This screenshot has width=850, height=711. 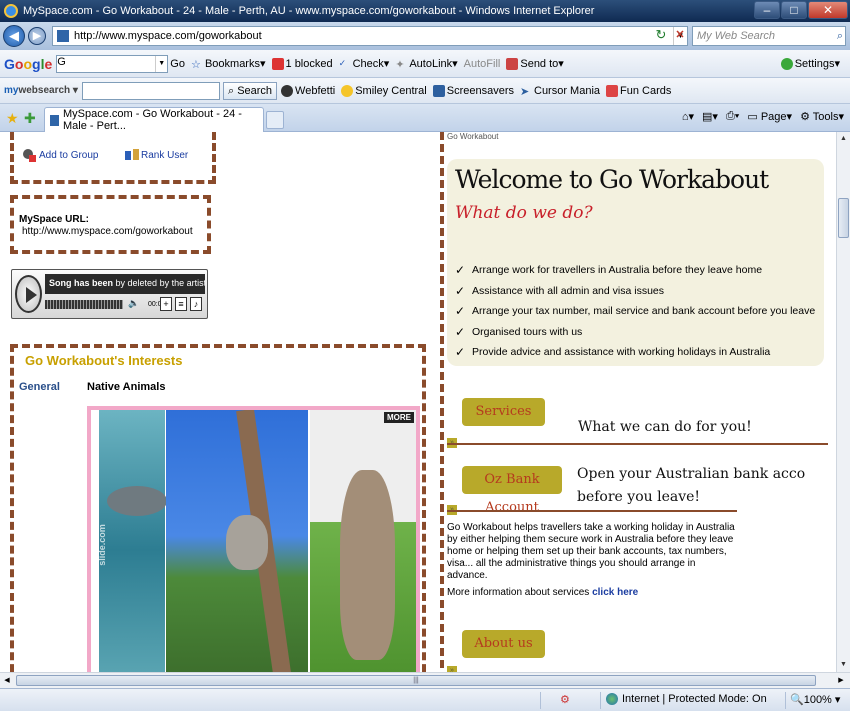 I want to click on services-tagline: What we can do for you!, so click(x=665, y=427).